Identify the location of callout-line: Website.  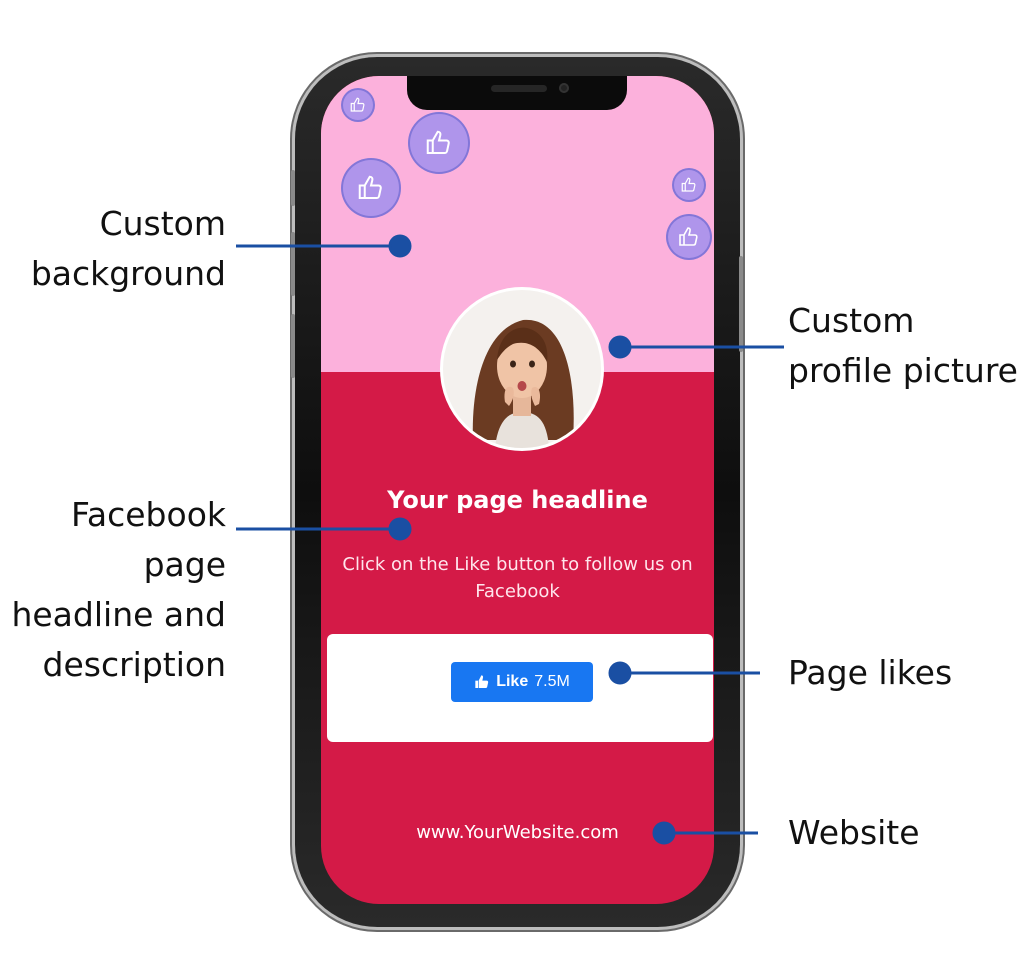
(854, 832).